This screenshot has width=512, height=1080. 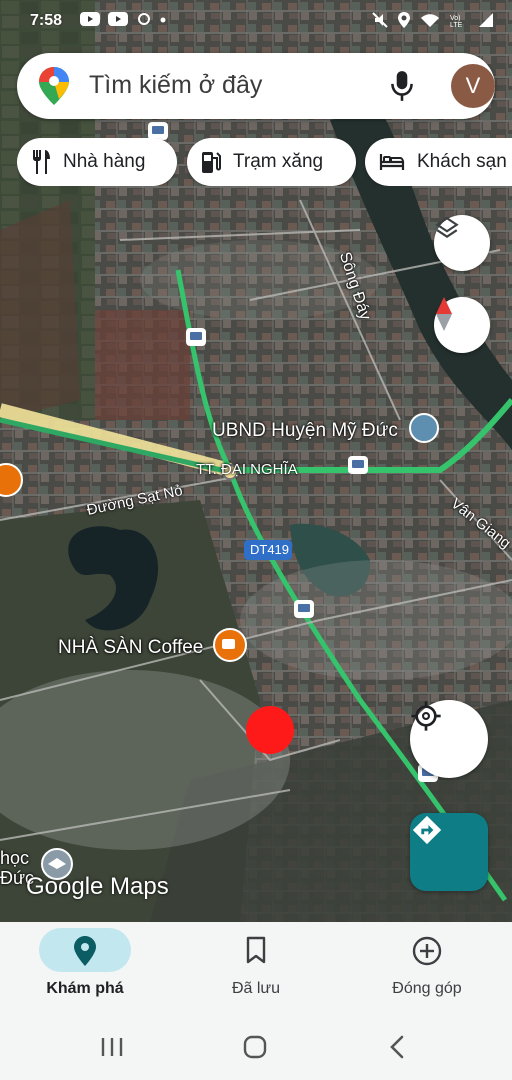 I want to click on chip-restaurants: Nhà hàng, so click(x=97, y=162).